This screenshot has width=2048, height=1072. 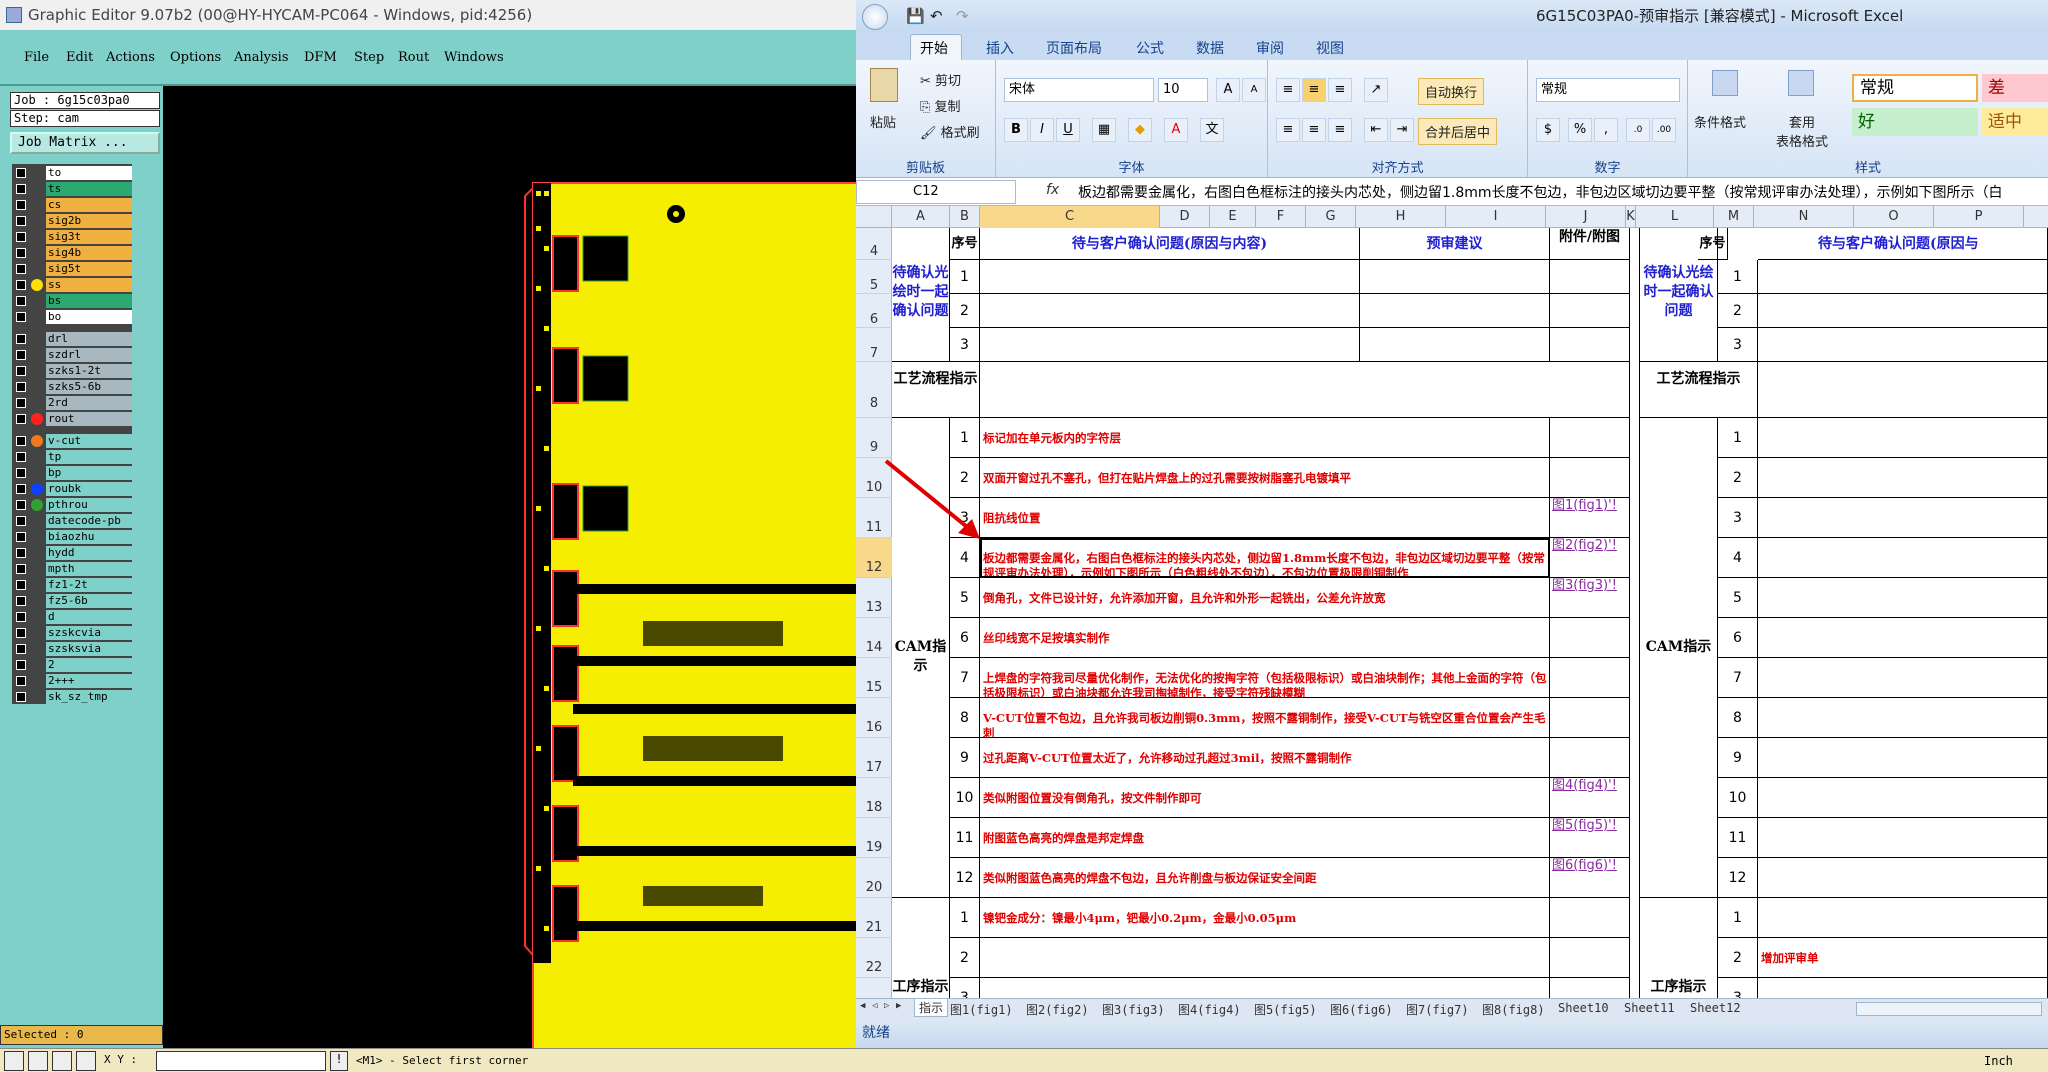 I want to click on seq-cell-right: 2, so click(x=1738, y=311).